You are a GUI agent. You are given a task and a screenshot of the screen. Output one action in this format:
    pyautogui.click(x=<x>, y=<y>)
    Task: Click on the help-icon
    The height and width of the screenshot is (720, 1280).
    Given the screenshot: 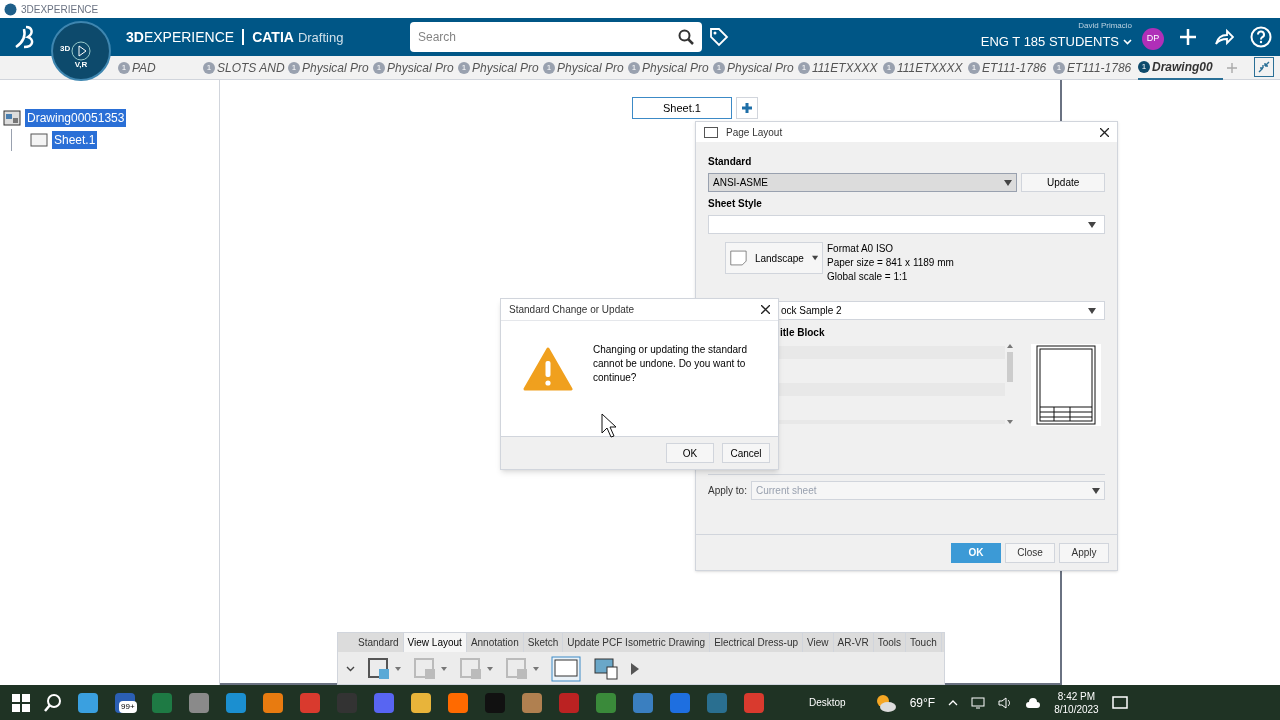 What is the action you would take?
    pyautogui.click(x=1261, y=37)
    